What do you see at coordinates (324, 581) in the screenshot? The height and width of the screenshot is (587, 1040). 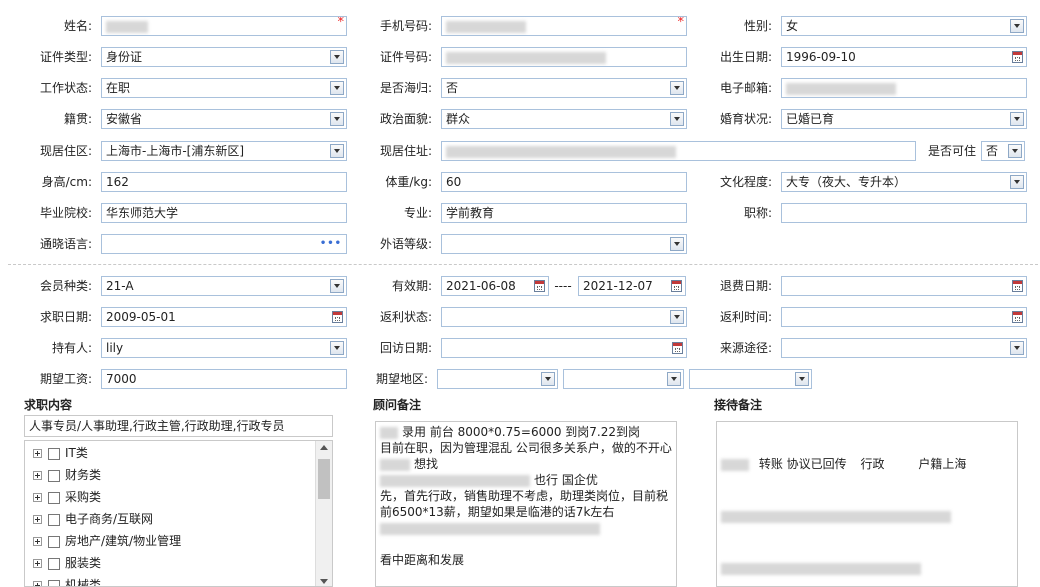 I see `scroll-down-icon` at bounding box center [324, 581].